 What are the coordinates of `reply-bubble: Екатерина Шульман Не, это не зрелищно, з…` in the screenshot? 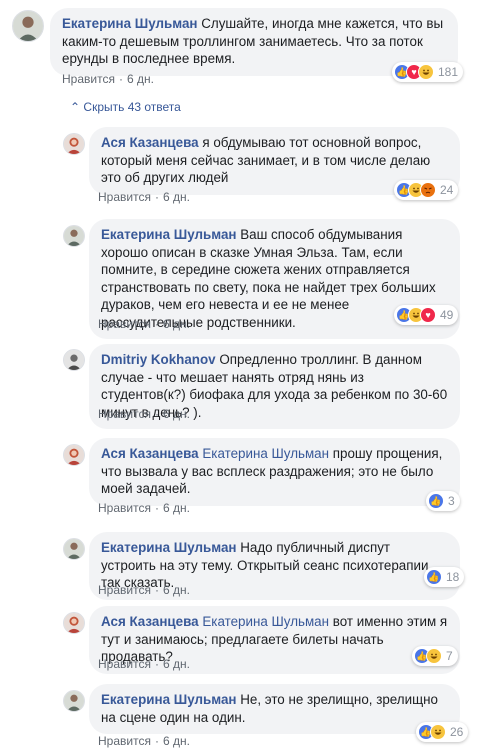 It's located at (274, 709).